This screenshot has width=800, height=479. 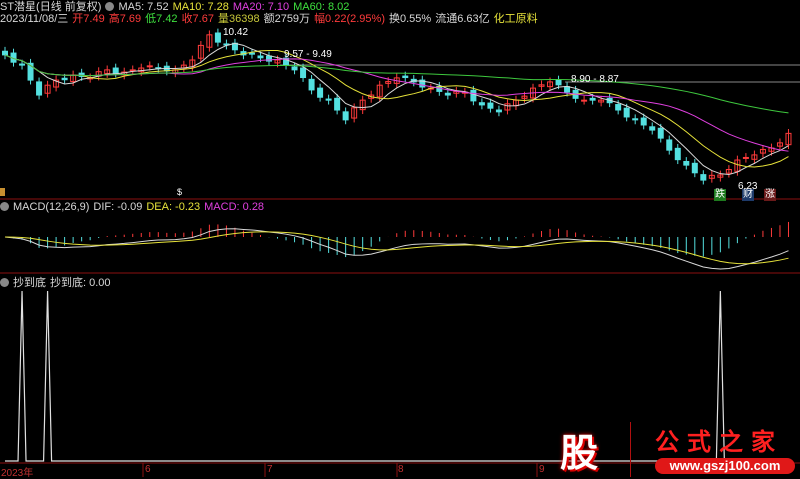 I want to click on level1-annotation: 9.57 - 9.49, so click(x=308, y=54).